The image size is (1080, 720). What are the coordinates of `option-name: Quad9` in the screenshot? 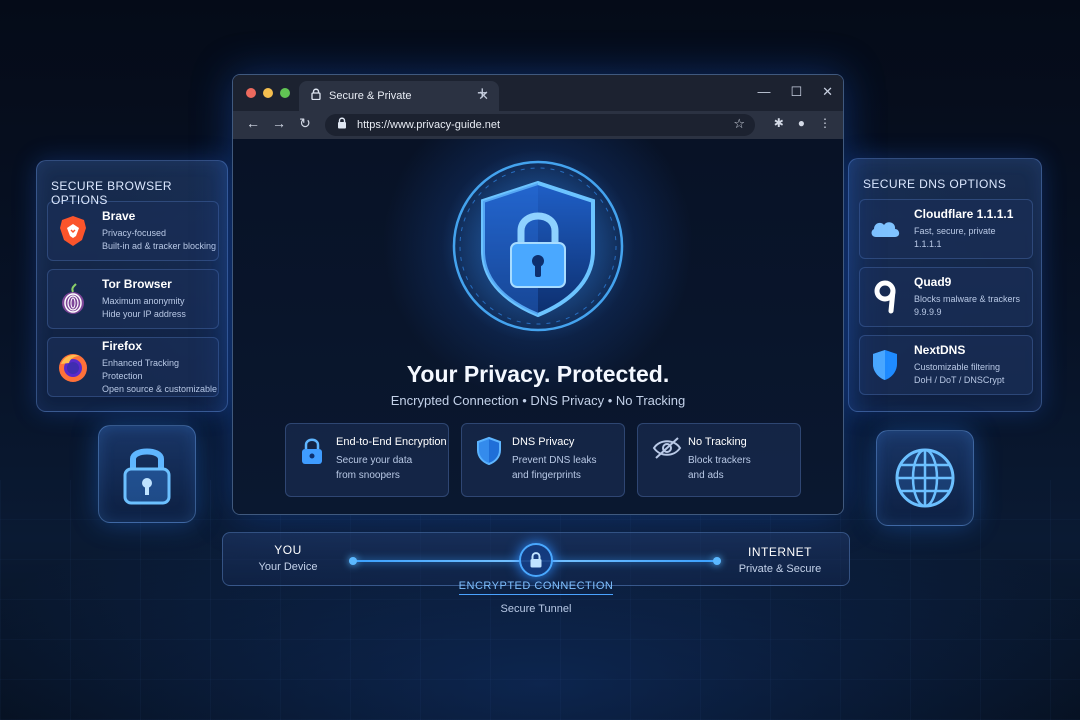 It's located at (933, 282).